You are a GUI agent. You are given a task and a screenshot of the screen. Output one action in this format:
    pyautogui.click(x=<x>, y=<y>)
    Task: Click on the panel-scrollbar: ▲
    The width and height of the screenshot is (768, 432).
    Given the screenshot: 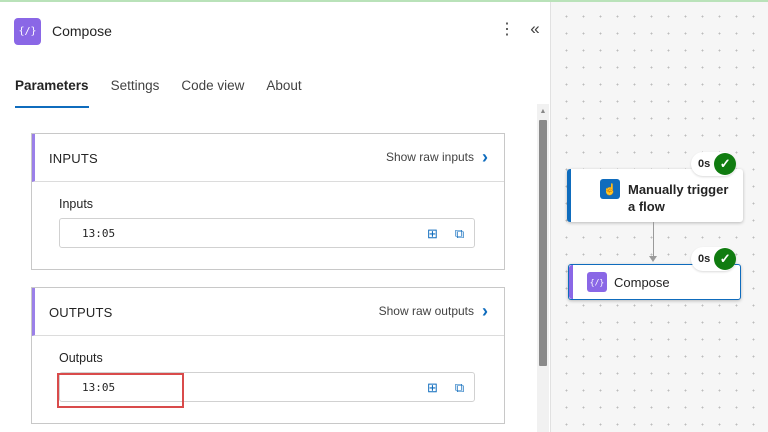 What is the action you would take?
    pyautogui.click(x=543, y=268)
    